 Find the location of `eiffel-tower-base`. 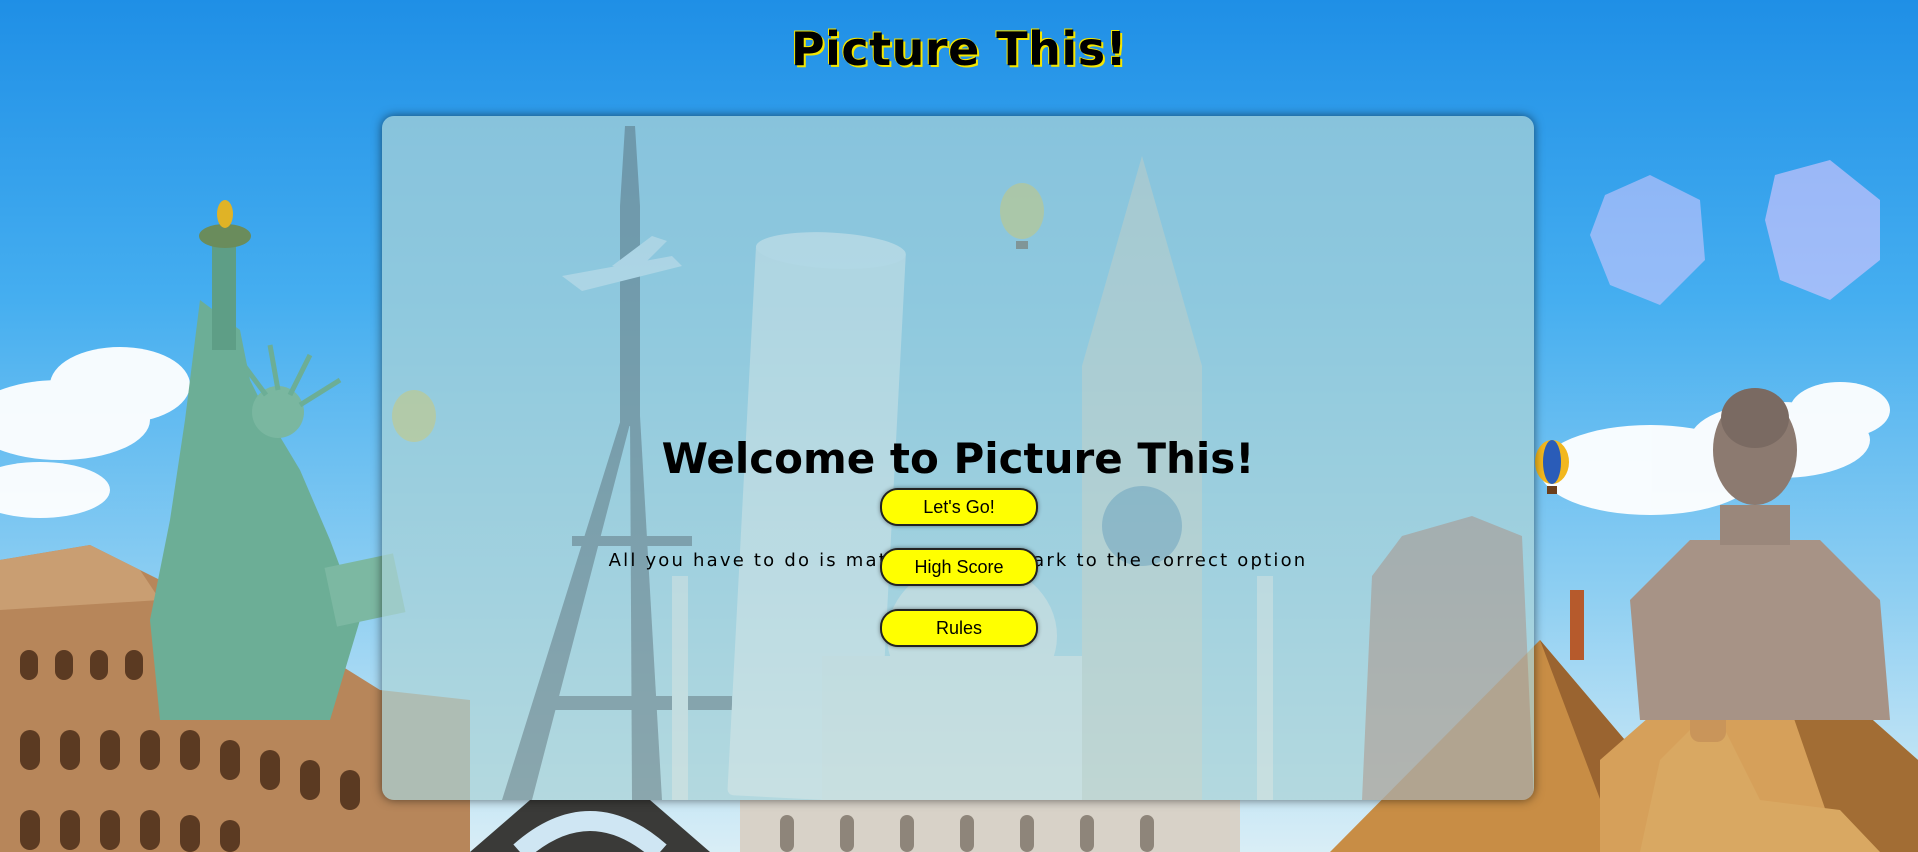

eiffel-tower-base is located at coordinates (590, 826).